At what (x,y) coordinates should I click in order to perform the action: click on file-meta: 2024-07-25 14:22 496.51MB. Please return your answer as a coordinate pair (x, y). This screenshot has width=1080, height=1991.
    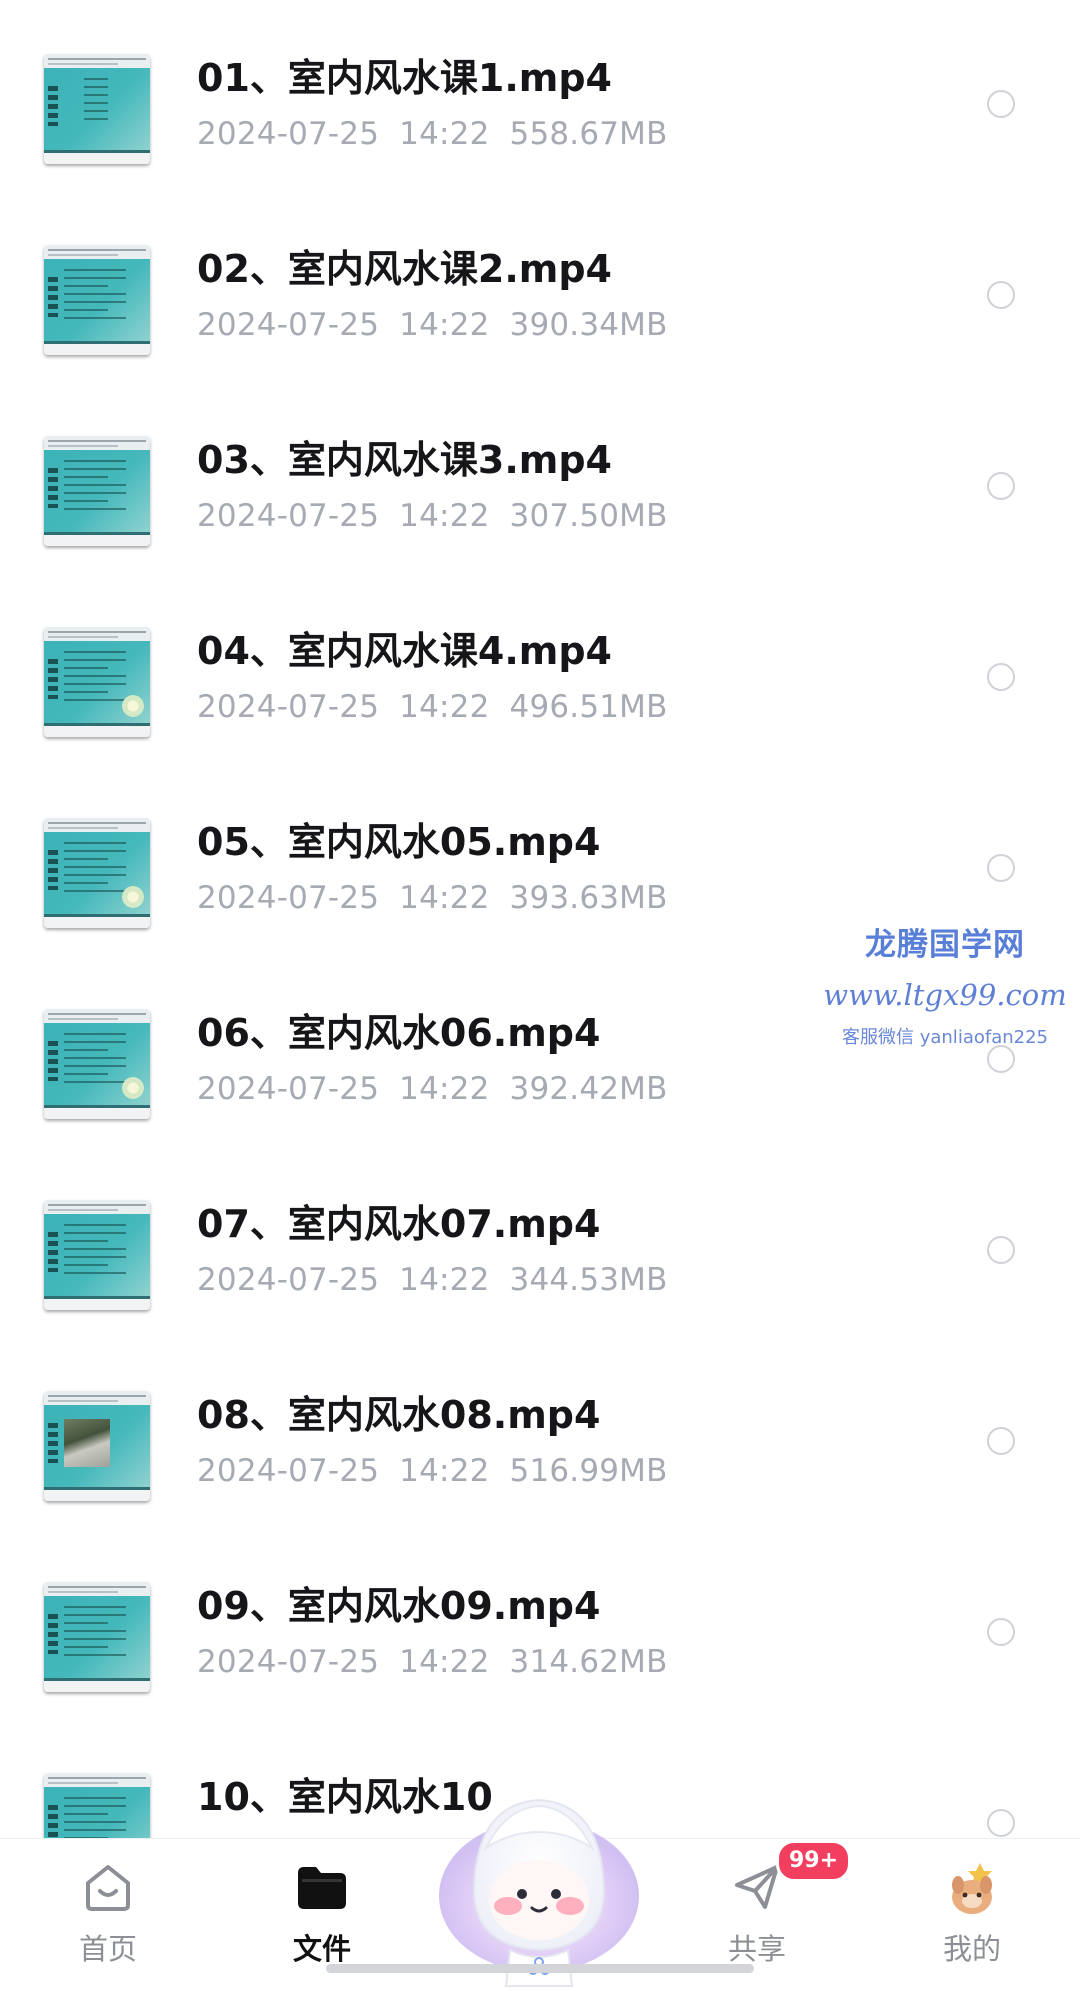
    Looking at the image, I should click on (432, 707).